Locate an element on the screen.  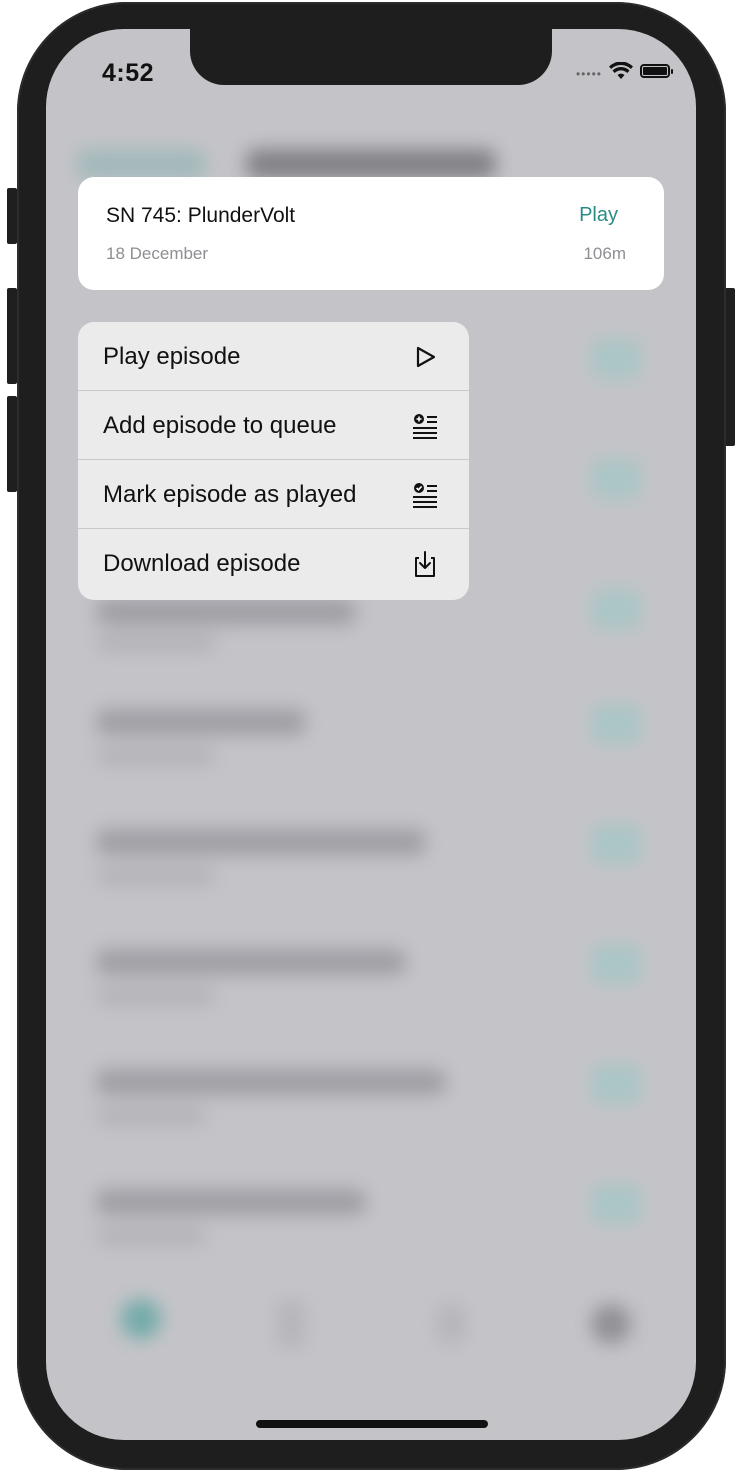
menu-item-download-episode: Download episode is located at coordinates (273, 563).